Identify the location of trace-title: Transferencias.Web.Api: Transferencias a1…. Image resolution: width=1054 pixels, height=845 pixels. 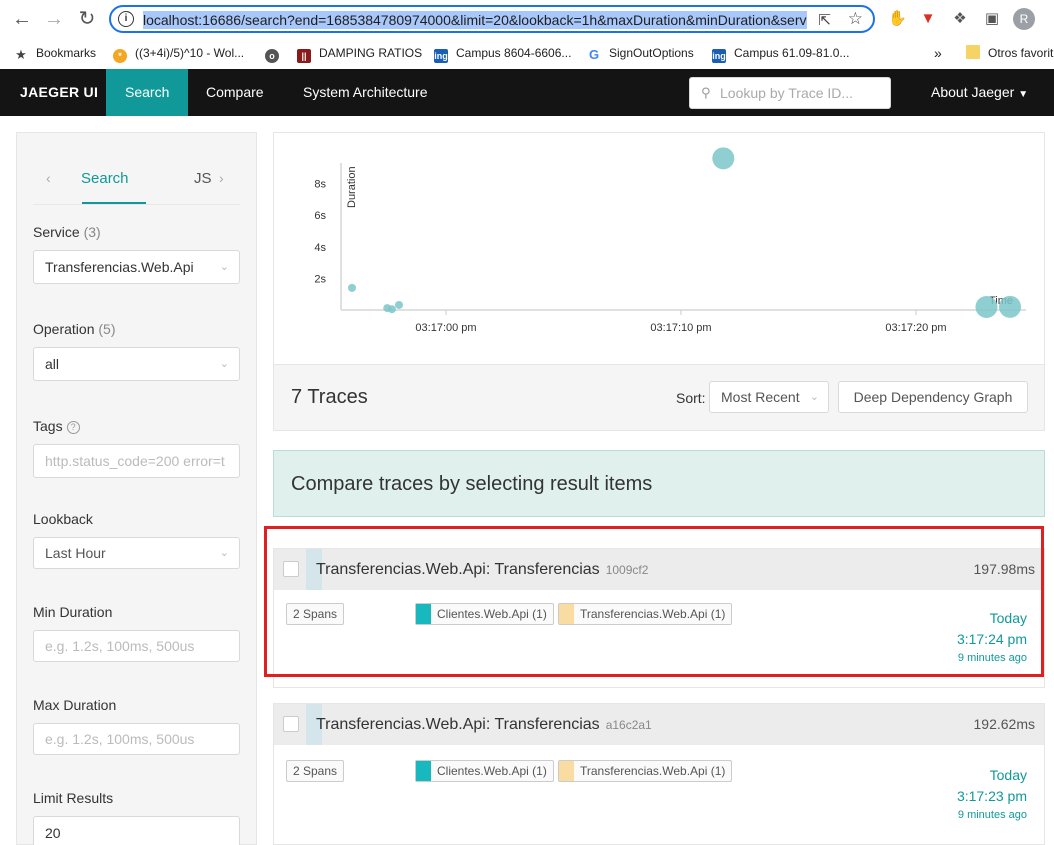
(484, 725).